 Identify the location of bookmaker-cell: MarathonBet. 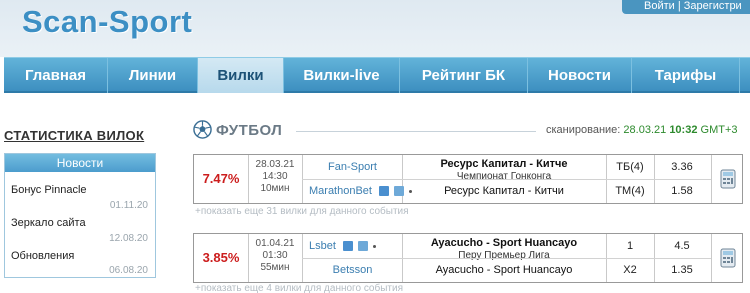
(357, 191).